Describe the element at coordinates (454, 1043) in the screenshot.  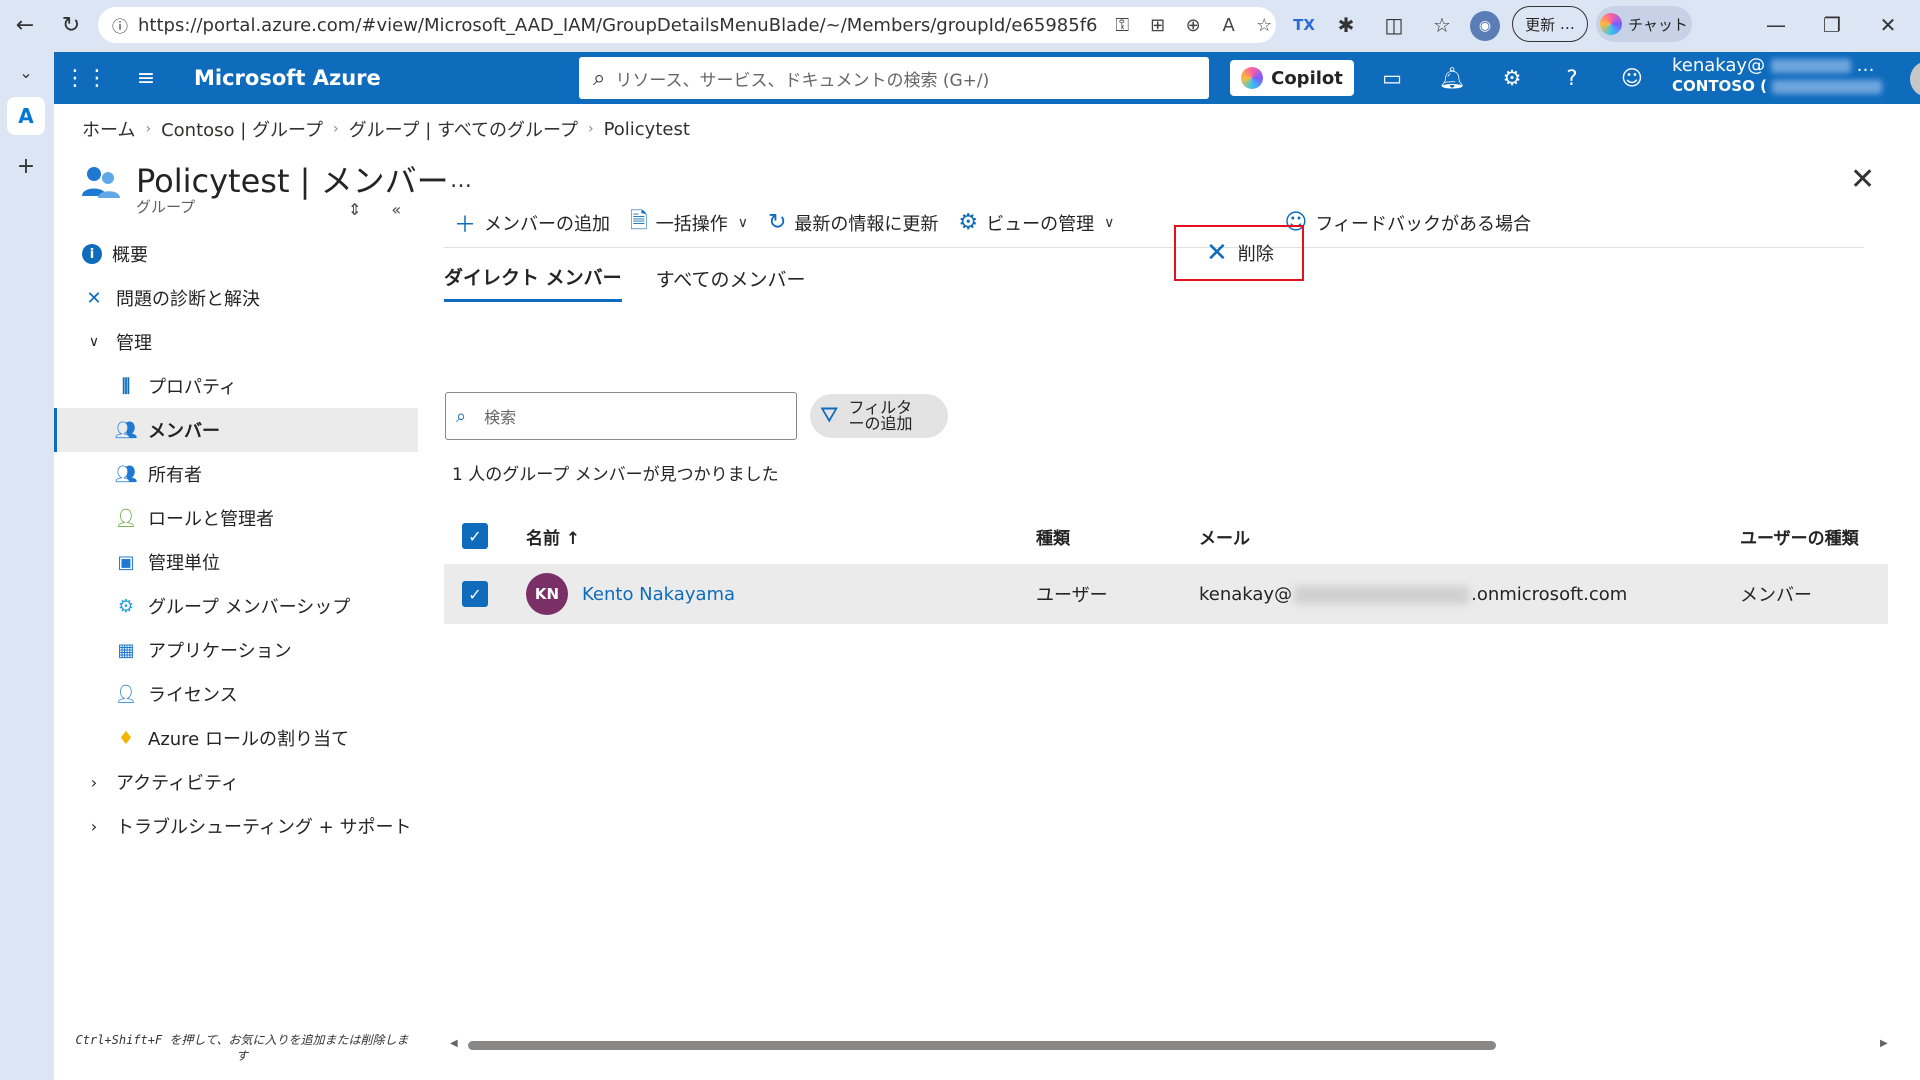
I see `scroll-left-icon: ◀` at that location.